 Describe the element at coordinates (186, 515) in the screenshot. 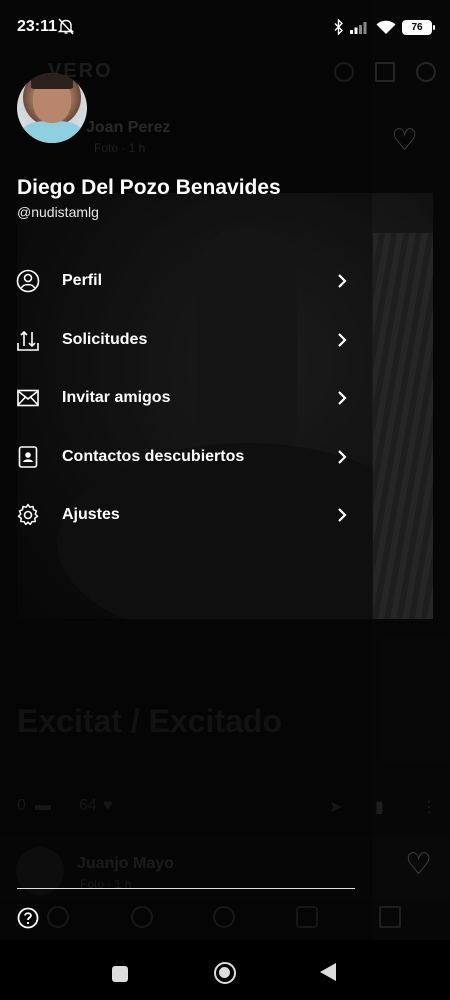

I see `menu-item-settings: Ajustes` at that location.